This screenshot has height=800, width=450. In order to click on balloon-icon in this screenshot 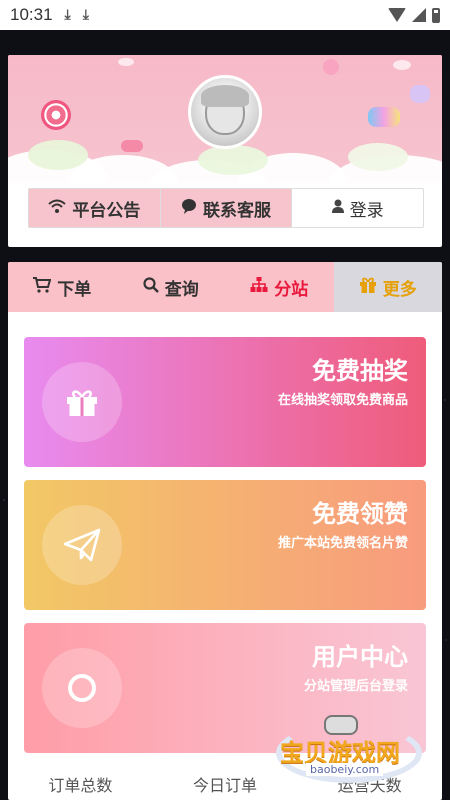, I will do `click(420, 94)`.